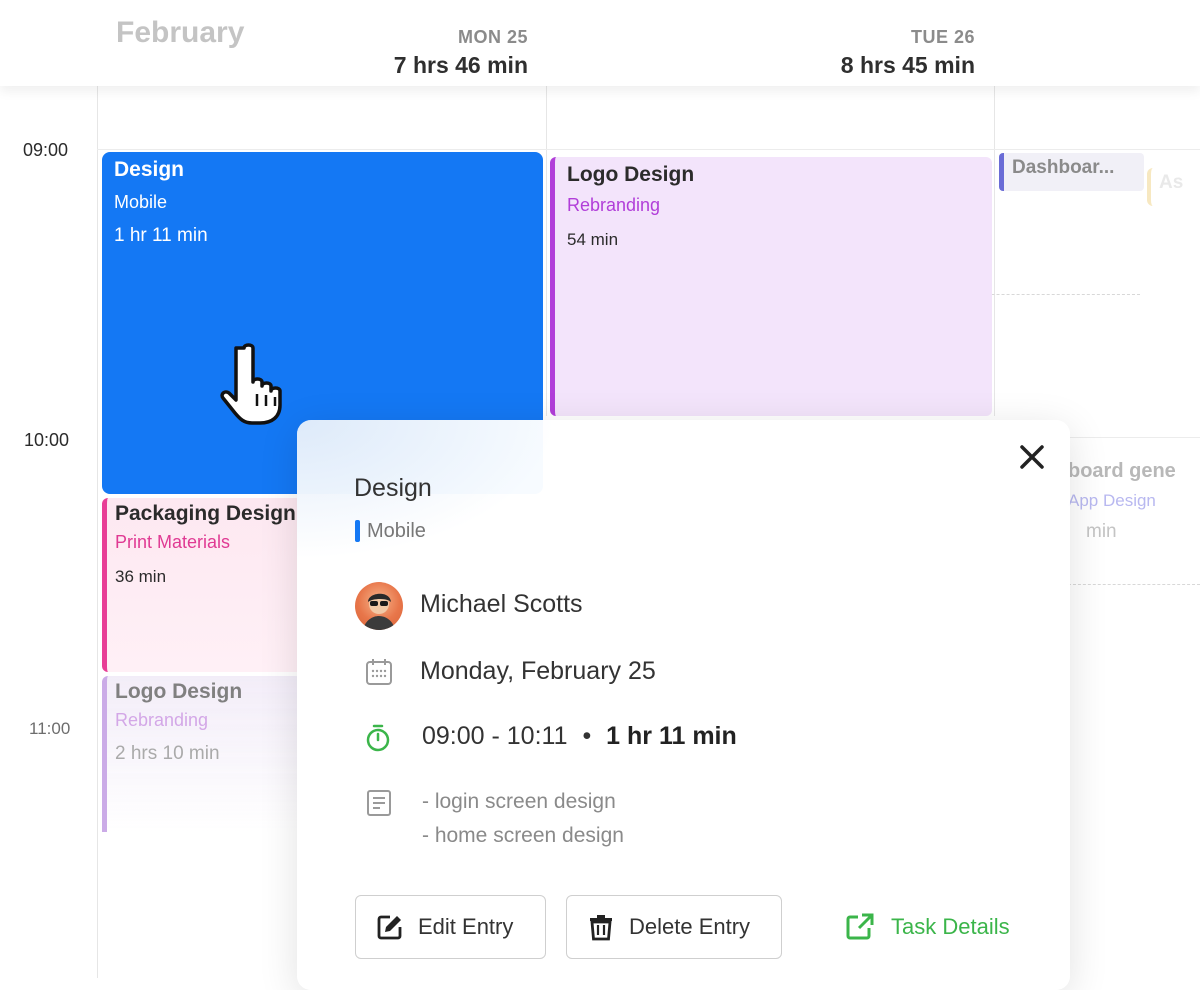  I want to click on event-project: App Design, so click(1112, 500).